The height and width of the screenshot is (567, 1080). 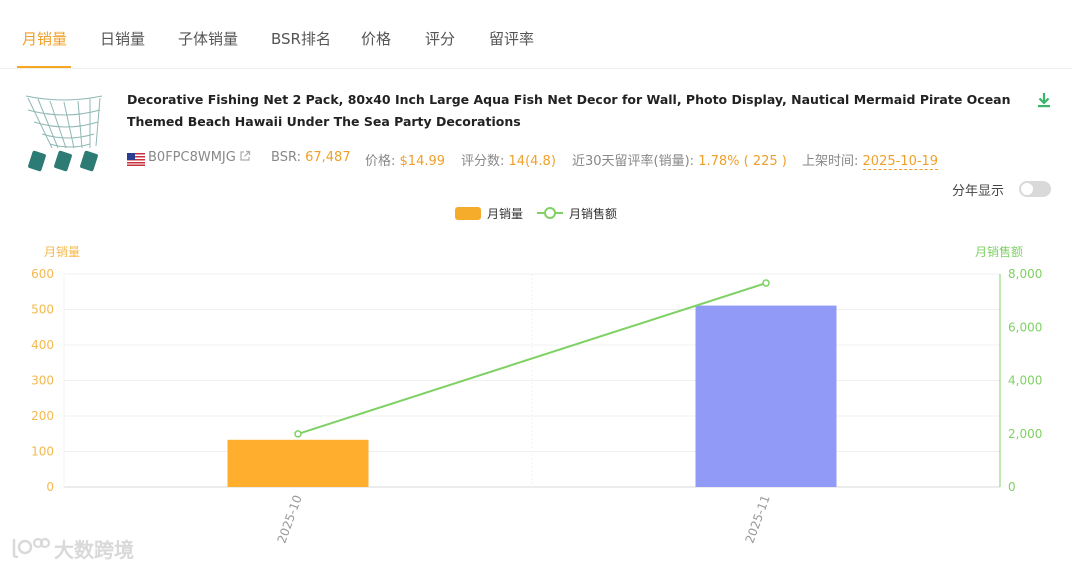 What do you see at coordinates (1025, 434) in the screenshot?
I see `right-axis-tick-label: 2,000` at bounding box center [1025, 434].